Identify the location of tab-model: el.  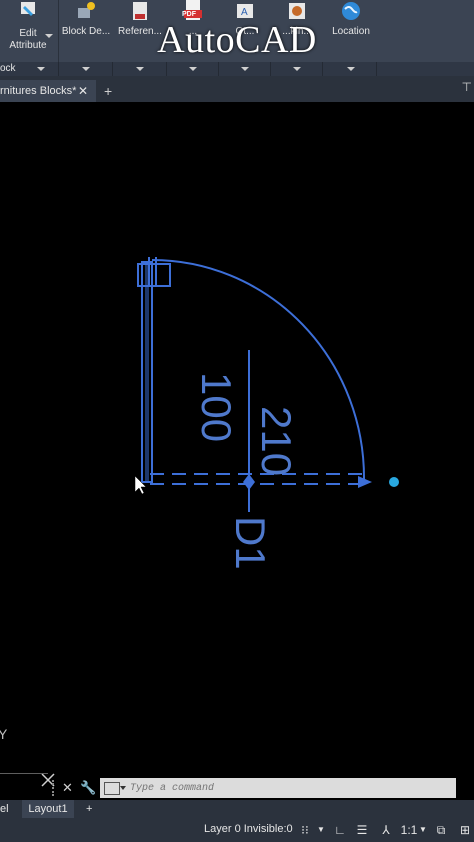
(4, 809).